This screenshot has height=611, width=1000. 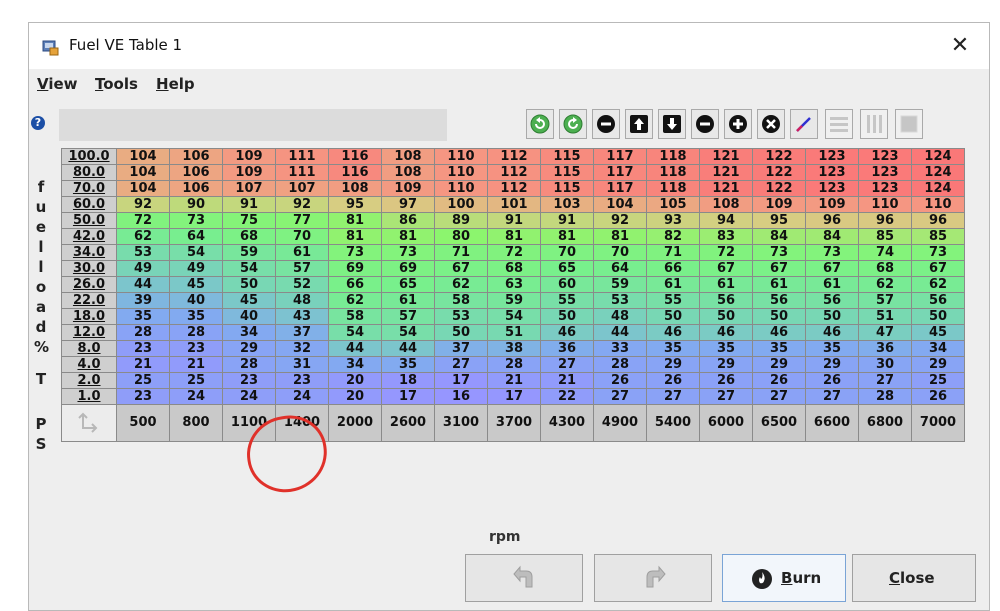 What do you see at coordinates (653, 578) in the screenshot?
I see `redo-button` at bounding box center [653, 578].